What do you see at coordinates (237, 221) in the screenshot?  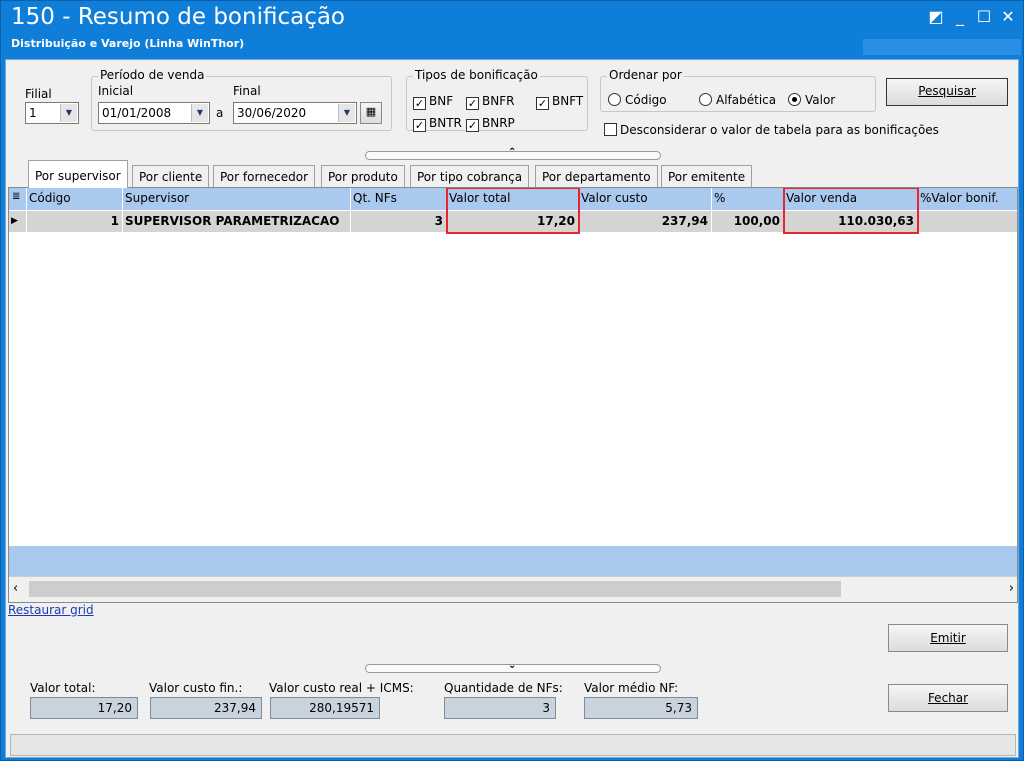 I see `cell-supervisor: SUPERVISOR PARAMETRIZACAO` at bounding box center [237, 221].